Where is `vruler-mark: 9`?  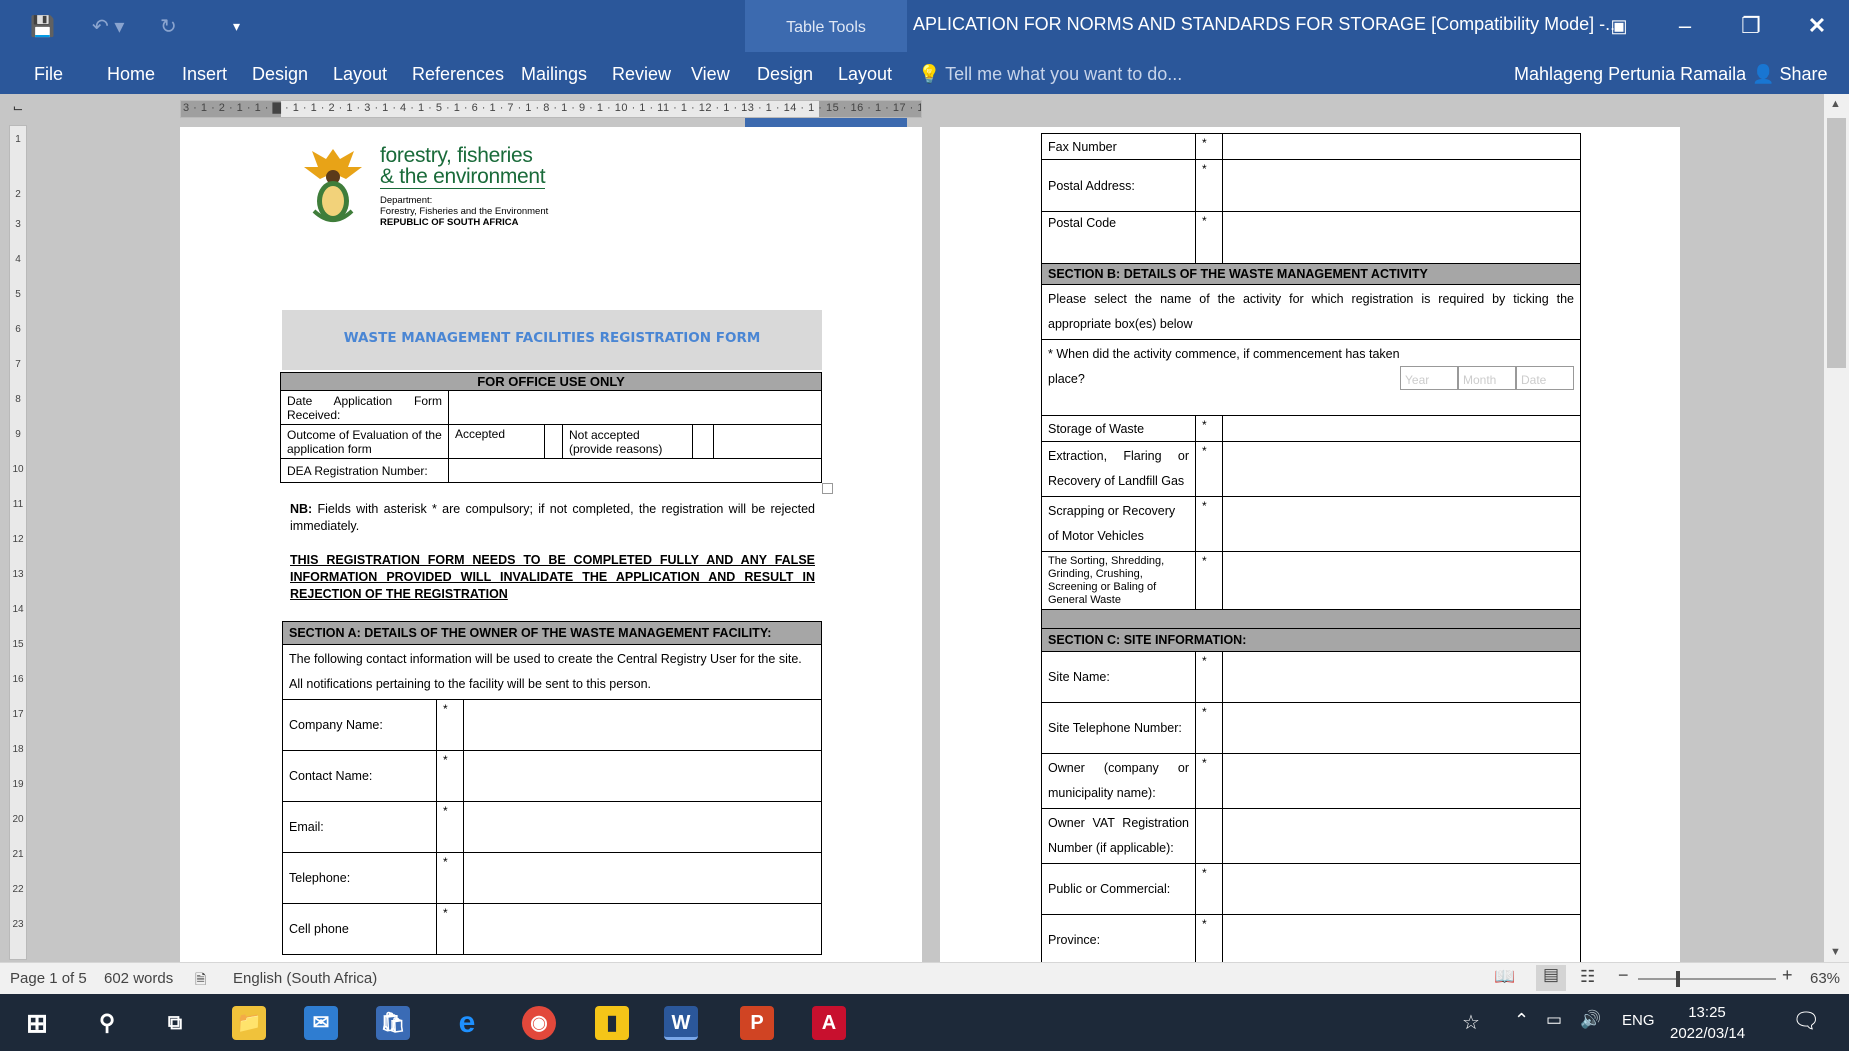 vruler-mark: 9 is located at coordinates (18, 434).